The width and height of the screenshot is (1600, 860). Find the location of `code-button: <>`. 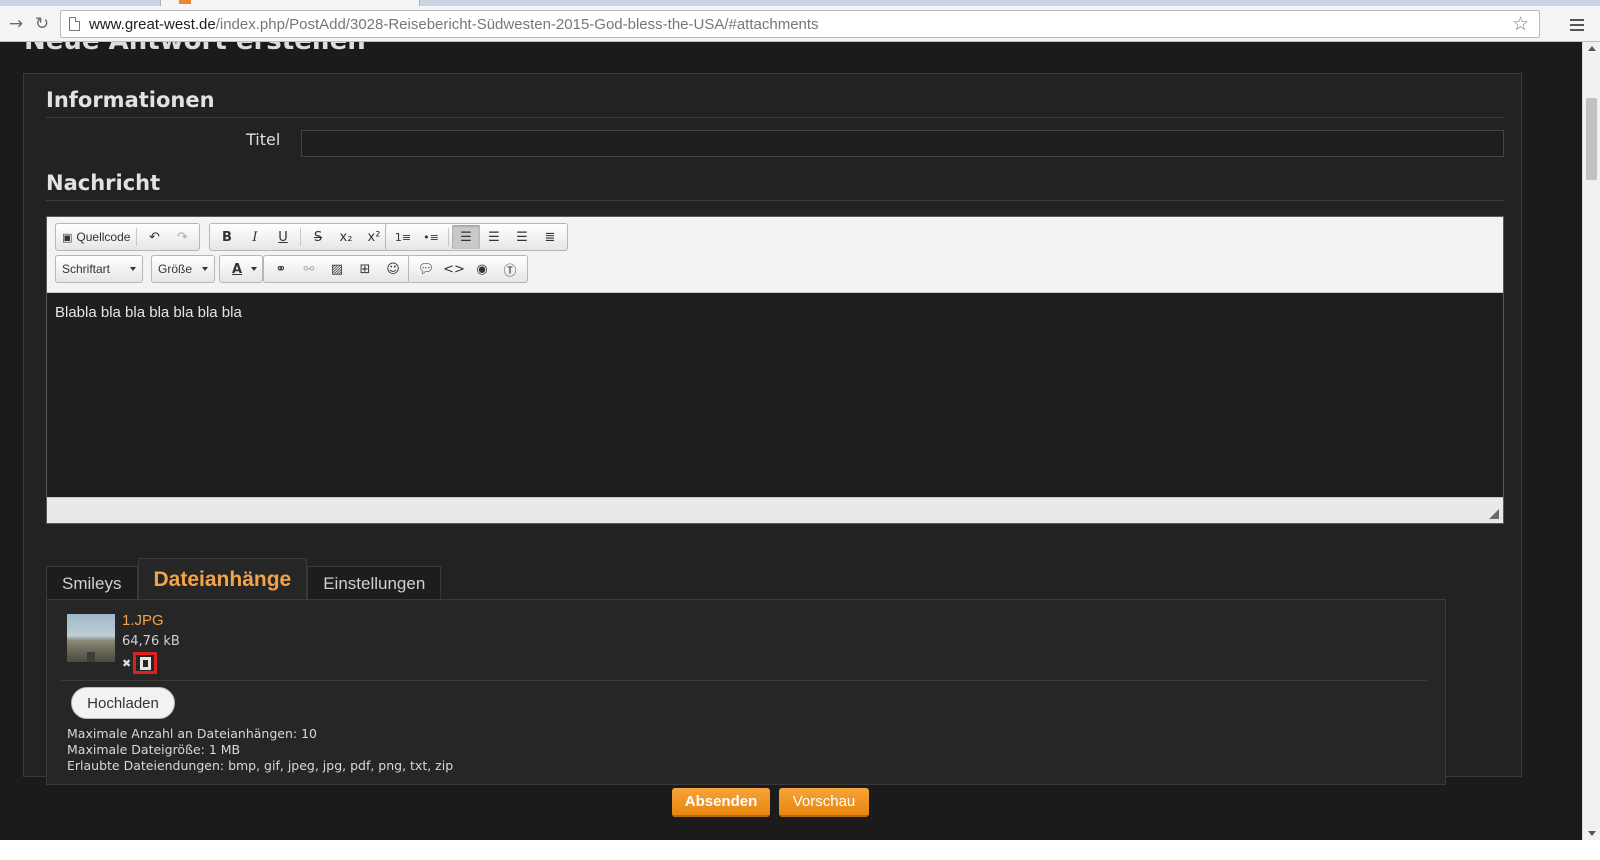

code-button: <> is located at coordinates (454, 269).